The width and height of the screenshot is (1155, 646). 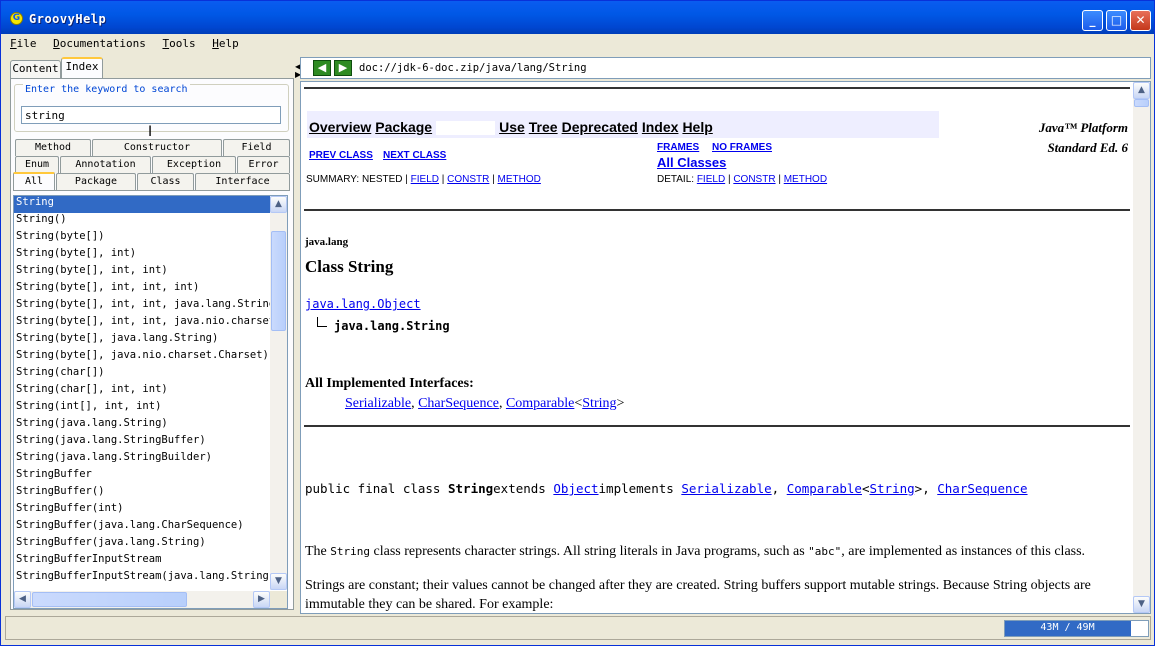 I want to click on decl-name: String, so click(x=471, y=488).